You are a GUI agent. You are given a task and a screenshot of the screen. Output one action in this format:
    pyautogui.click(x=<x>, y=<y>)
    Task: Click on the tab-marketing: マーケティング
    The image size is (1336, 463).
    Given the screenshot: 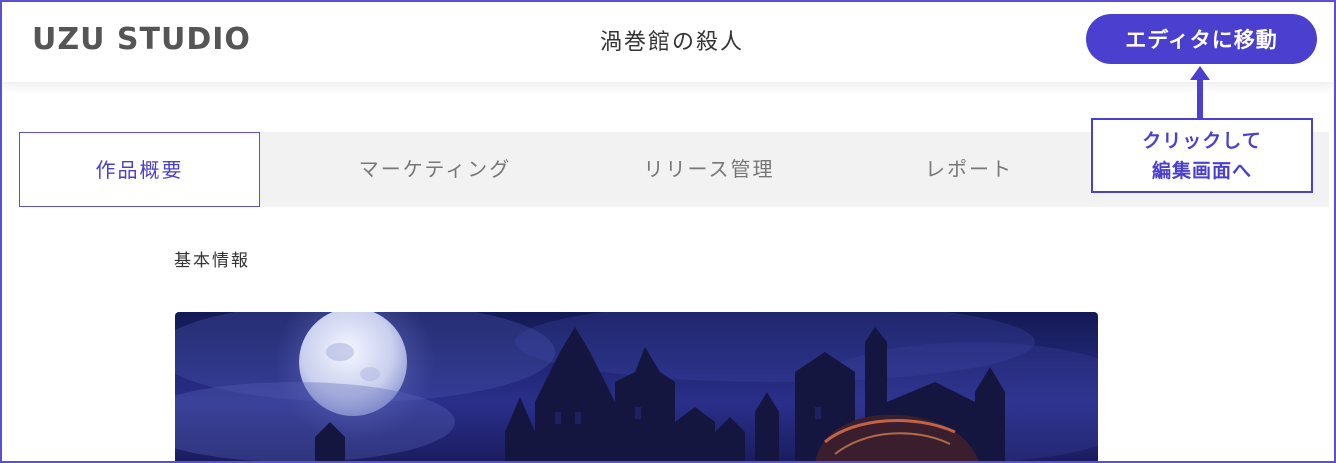 What is the action you would take?
    pyautogui.click(x=435, y=169)
    